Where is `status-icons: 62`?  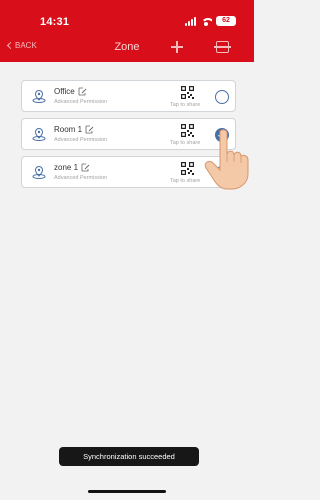 status-icons: 62 is located at coordinates (210, 21).